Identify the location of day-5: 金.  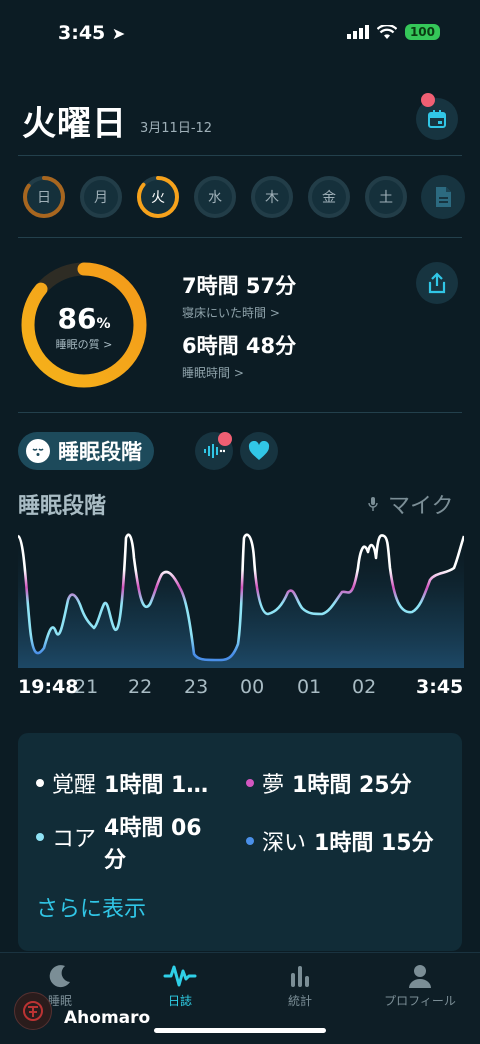
(329, 197).